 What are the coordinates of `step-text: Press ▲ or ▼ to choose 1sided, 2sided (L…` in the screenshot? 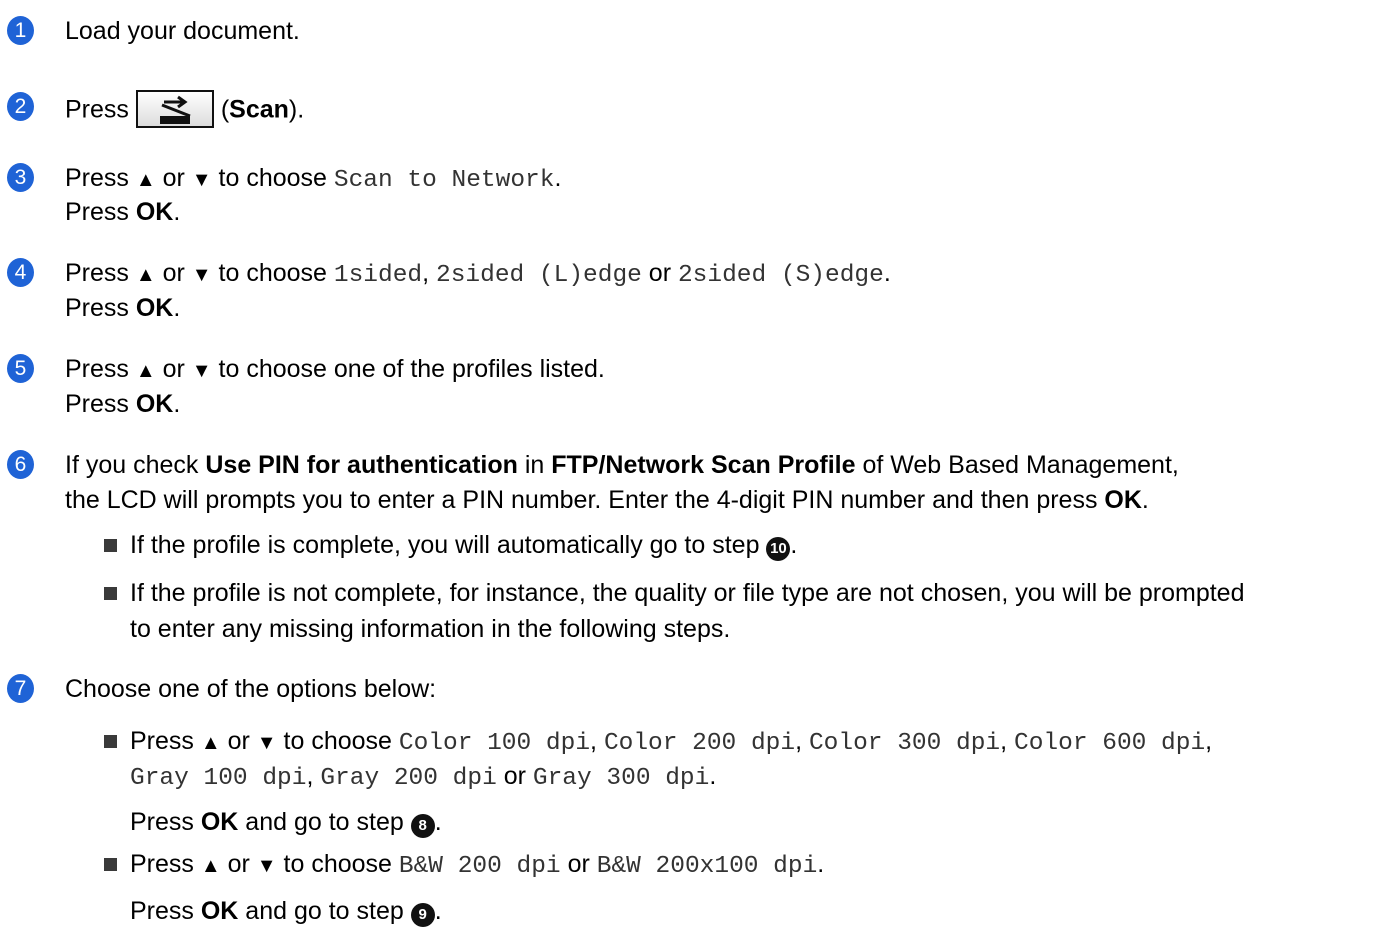 It's located at (478, 274).